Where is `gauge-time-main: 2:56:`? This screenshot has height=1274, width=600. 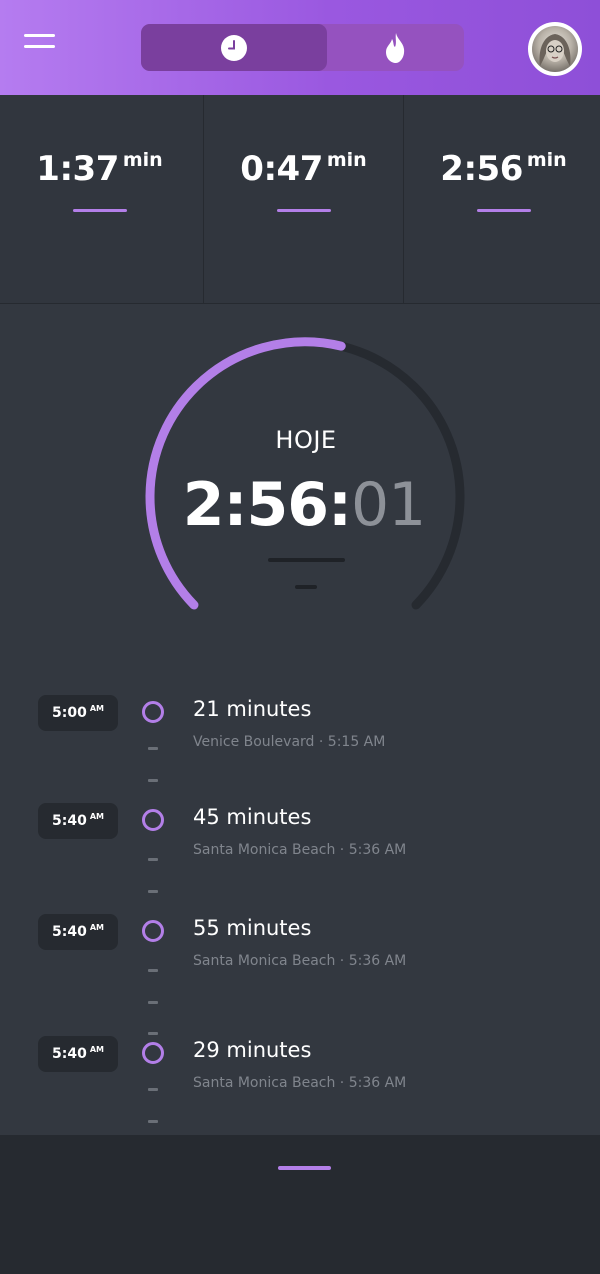
gauge-time-main: 2:56: is located at coordinates (267, 505).